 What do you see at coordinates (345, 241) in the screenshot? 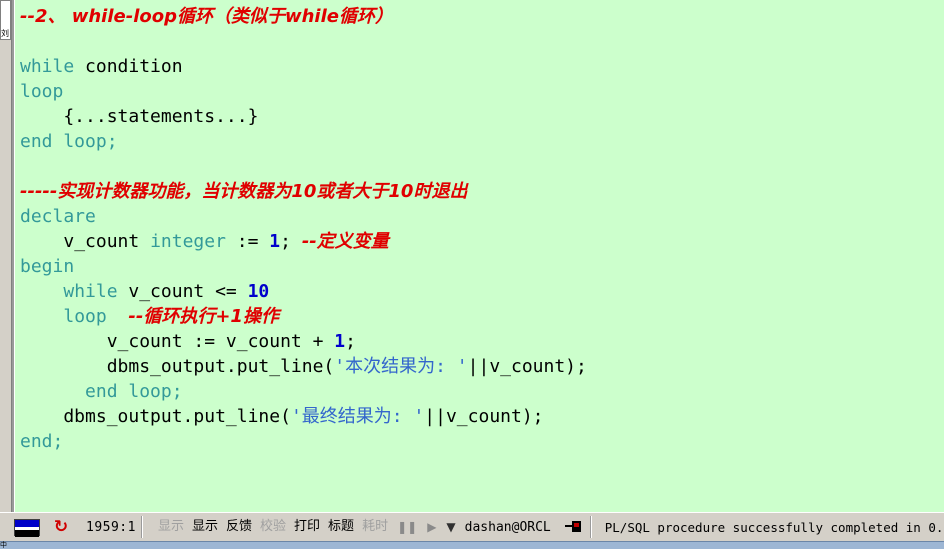
I see `comment-token: --定义变量` at bounding box center [345, 241].